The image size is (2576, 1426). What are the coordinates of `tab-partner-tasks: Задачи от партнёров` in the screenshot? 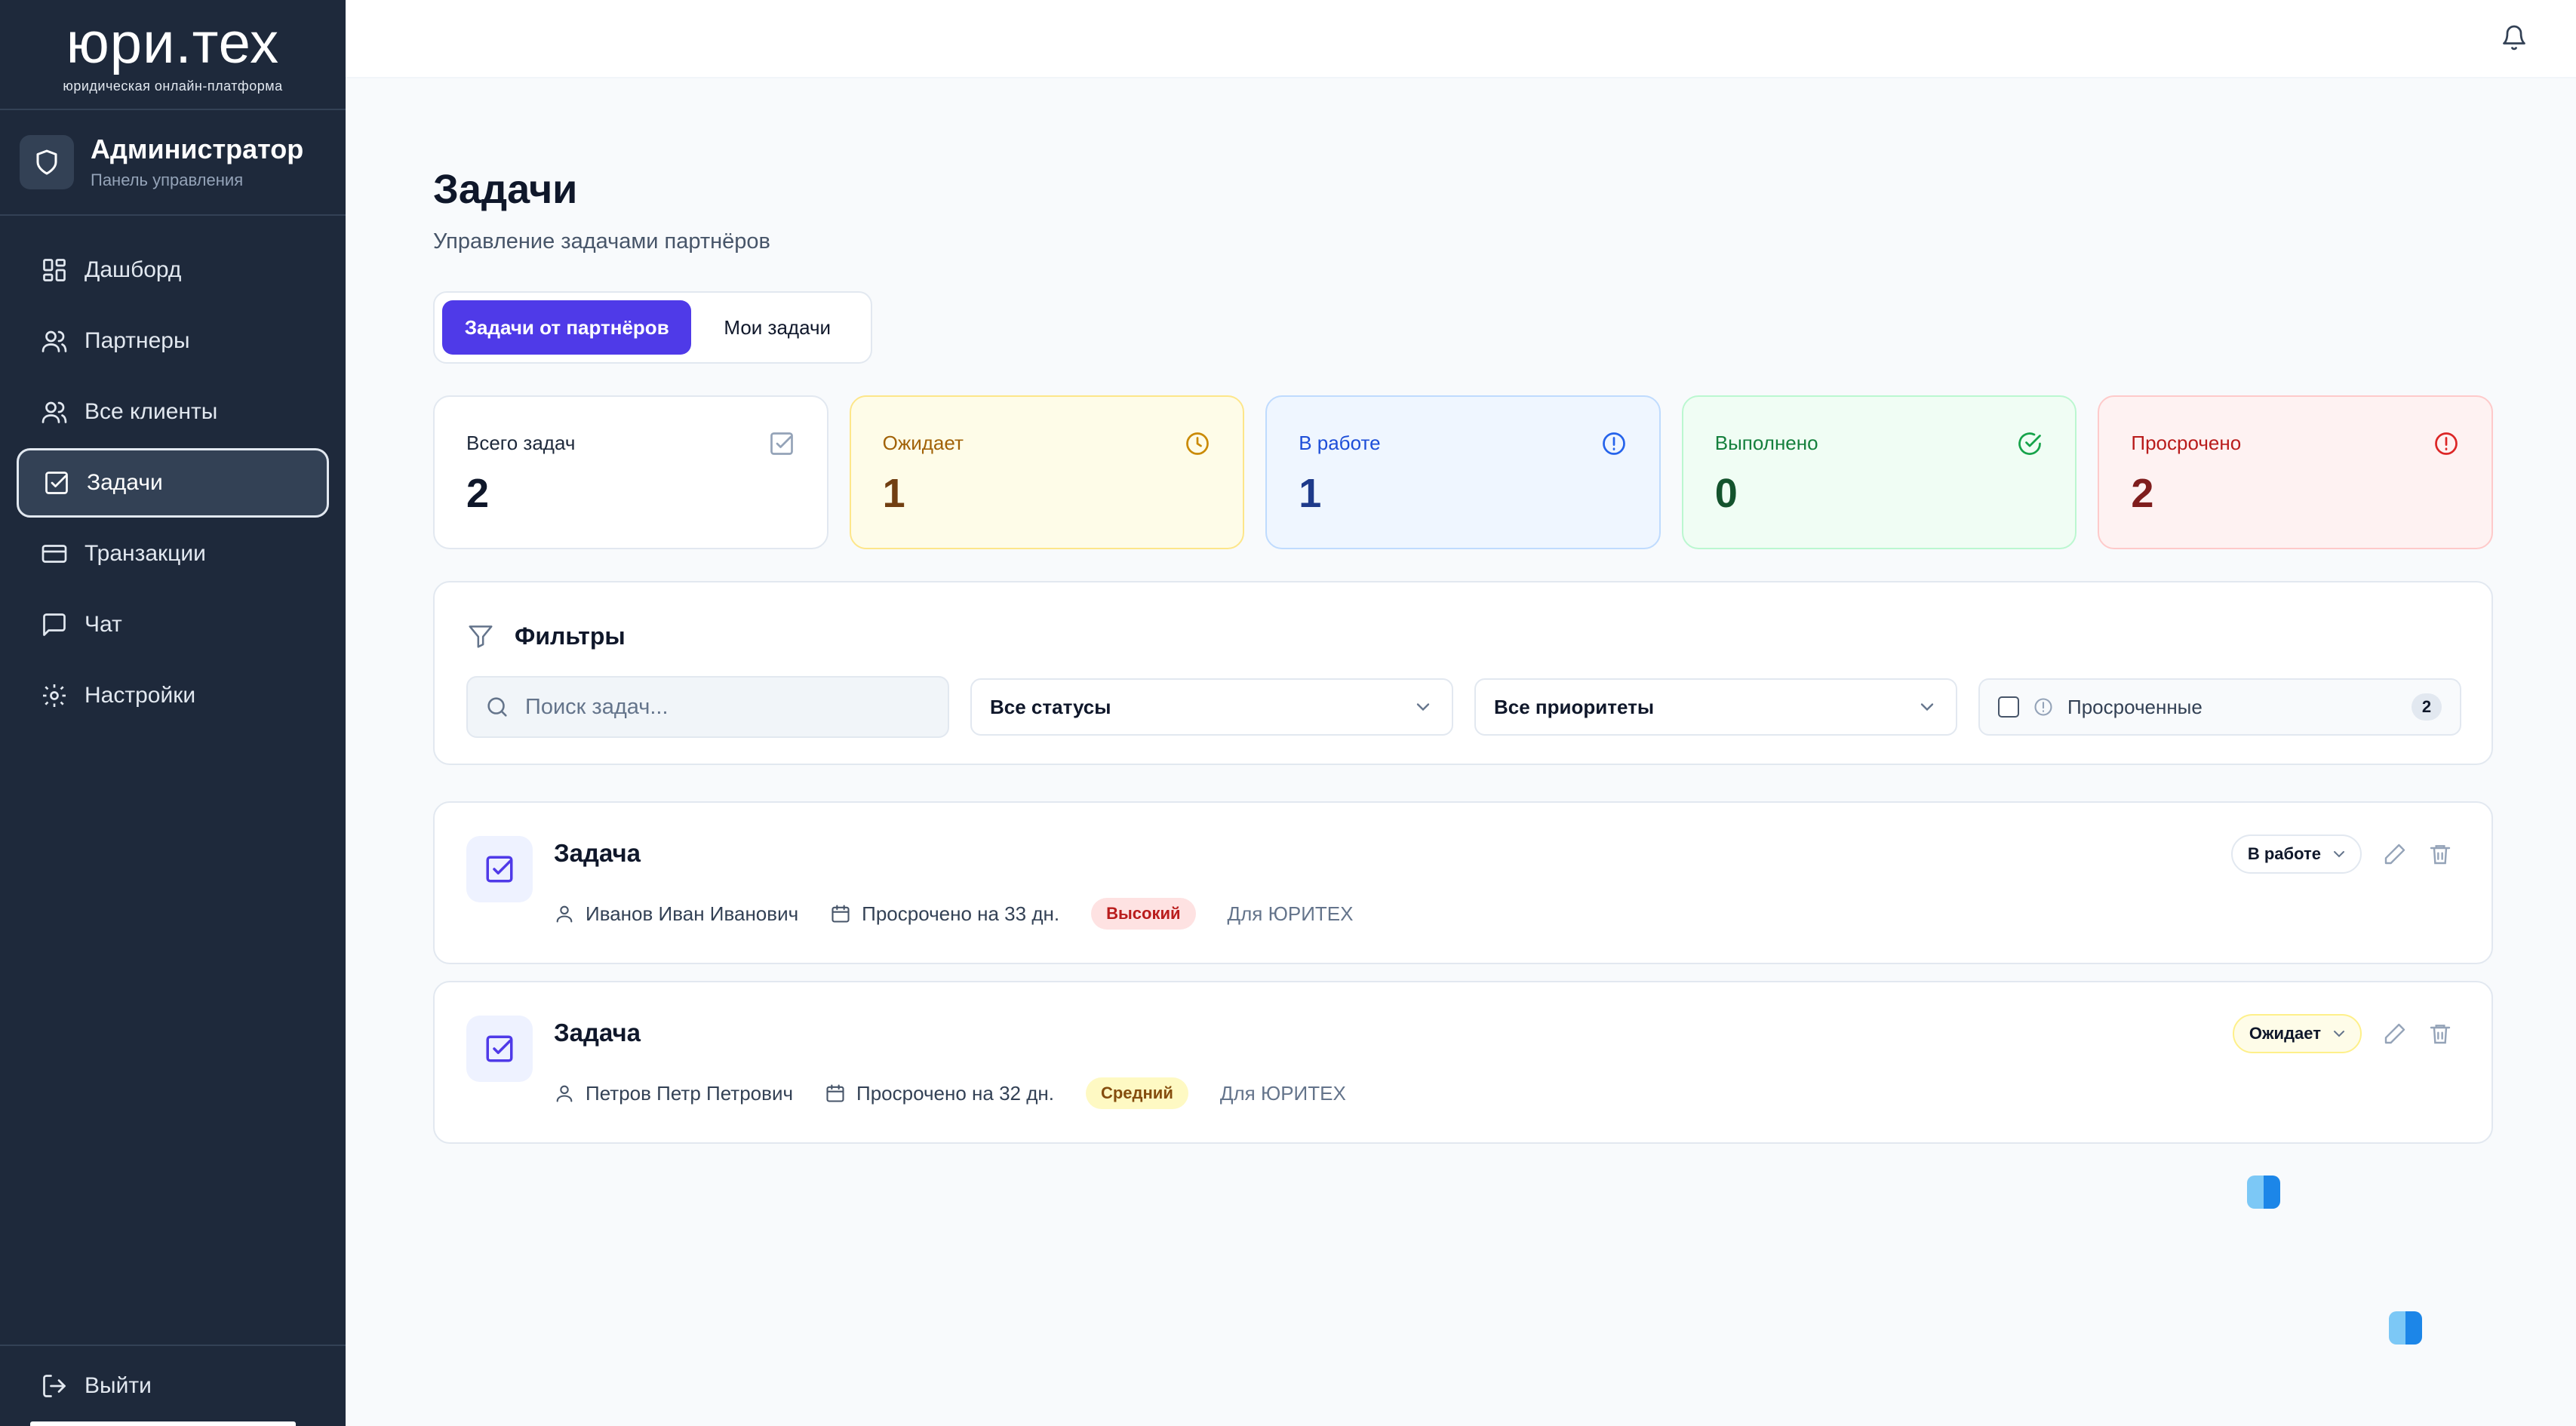 It's located at (567, 327).